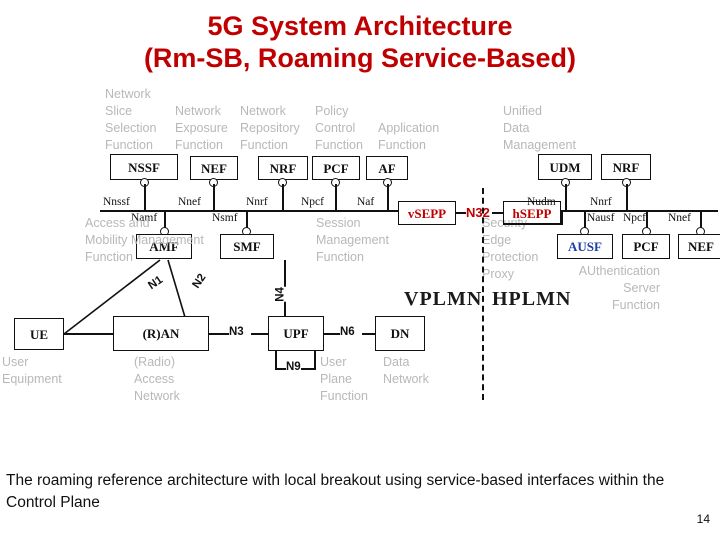 Image resolution: width=720 pixels, height=540 pixels. What do you see at coordinates (315, 360) in the screenshot?
I see `n9-loop-right` at bounding box center [315, 360].